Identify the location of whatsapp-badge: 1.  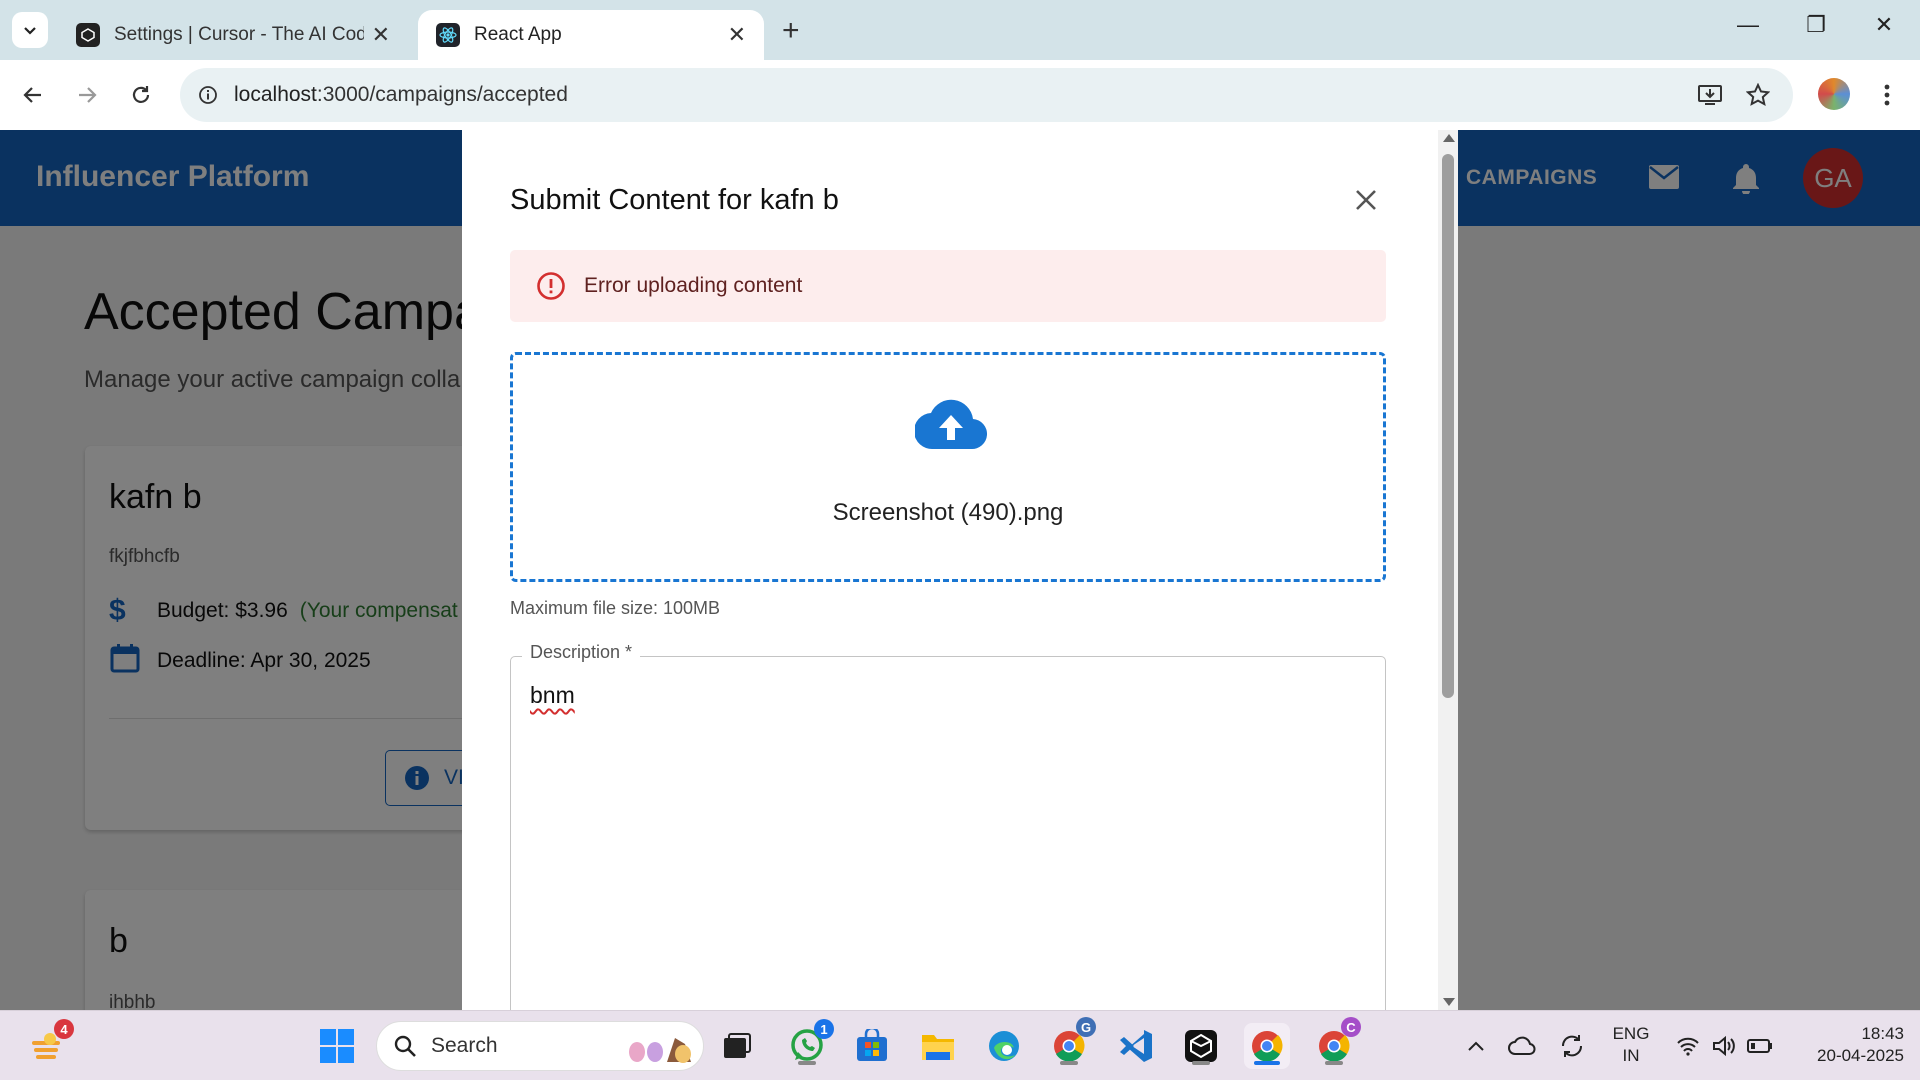
(824, 1029).